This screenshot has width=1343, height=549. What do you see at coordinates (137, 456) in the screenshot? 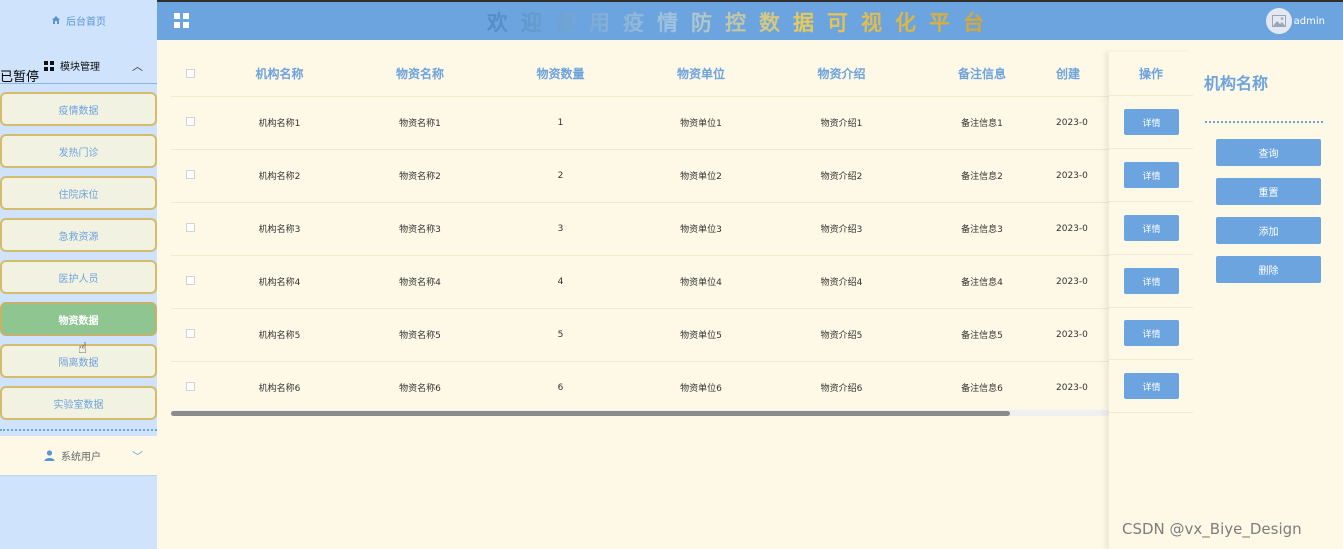
I see `chevron-down-icon: ﹀` at bounding box center [137, 456].